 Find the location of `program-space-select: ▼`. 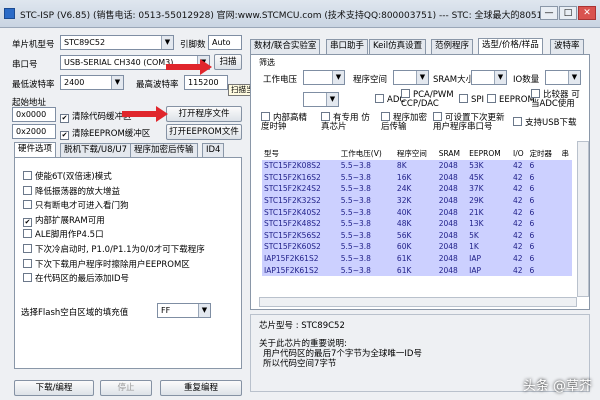

program-space-select: ▼ is located at coordinates (411, 77).